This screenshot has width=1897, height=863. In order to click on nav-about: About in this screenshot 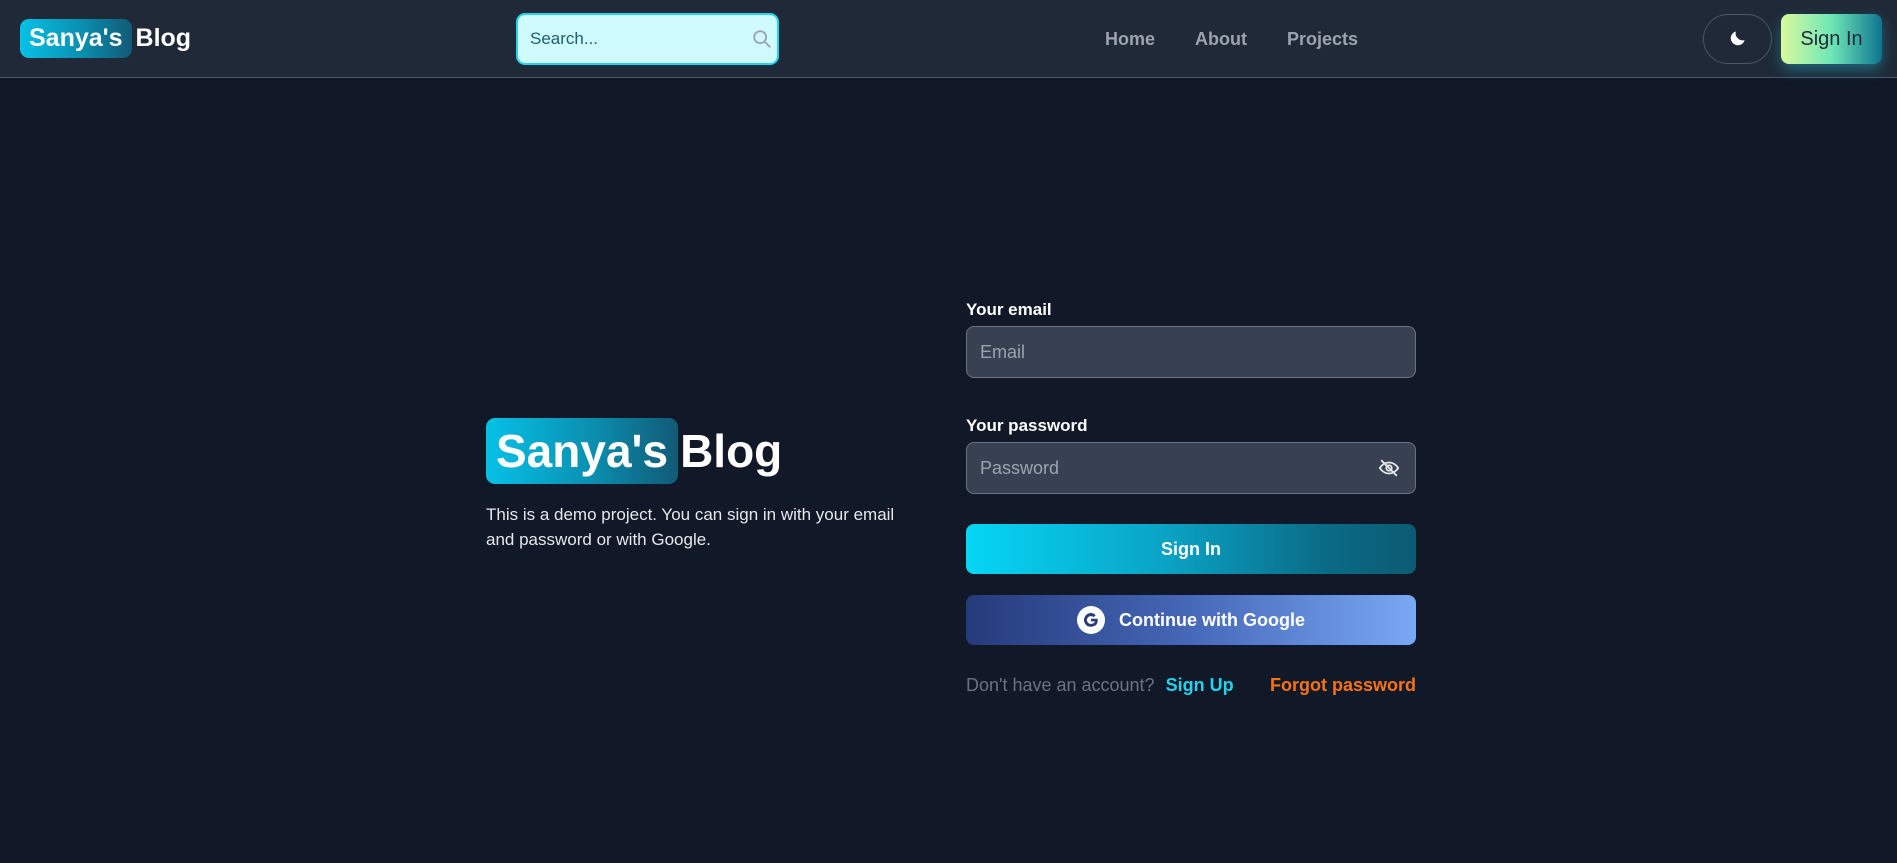, I will do `click(1221, 39)`.